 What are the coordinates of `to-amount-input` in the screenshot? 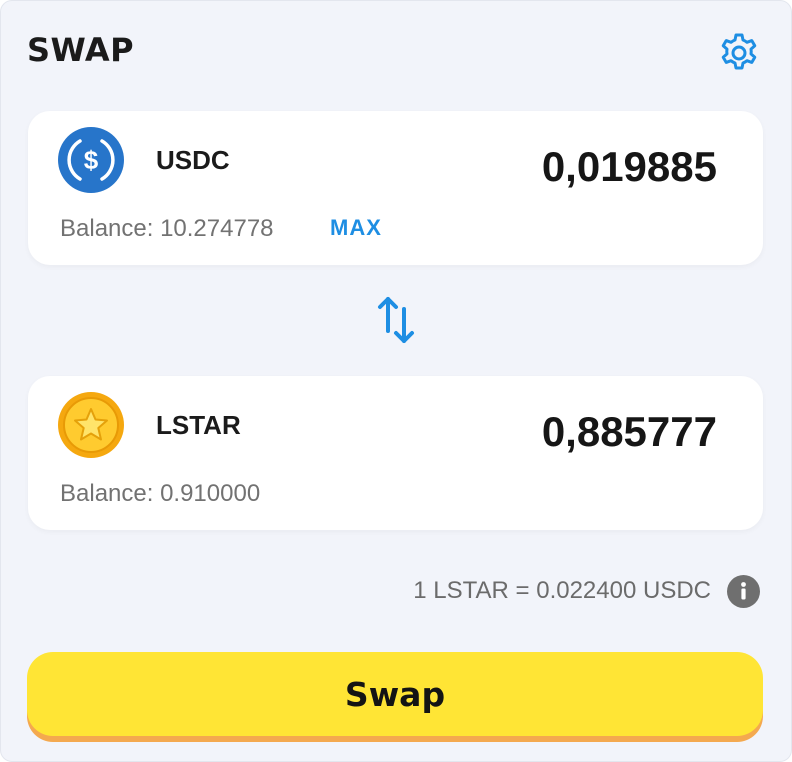 It's located at (557, 432).